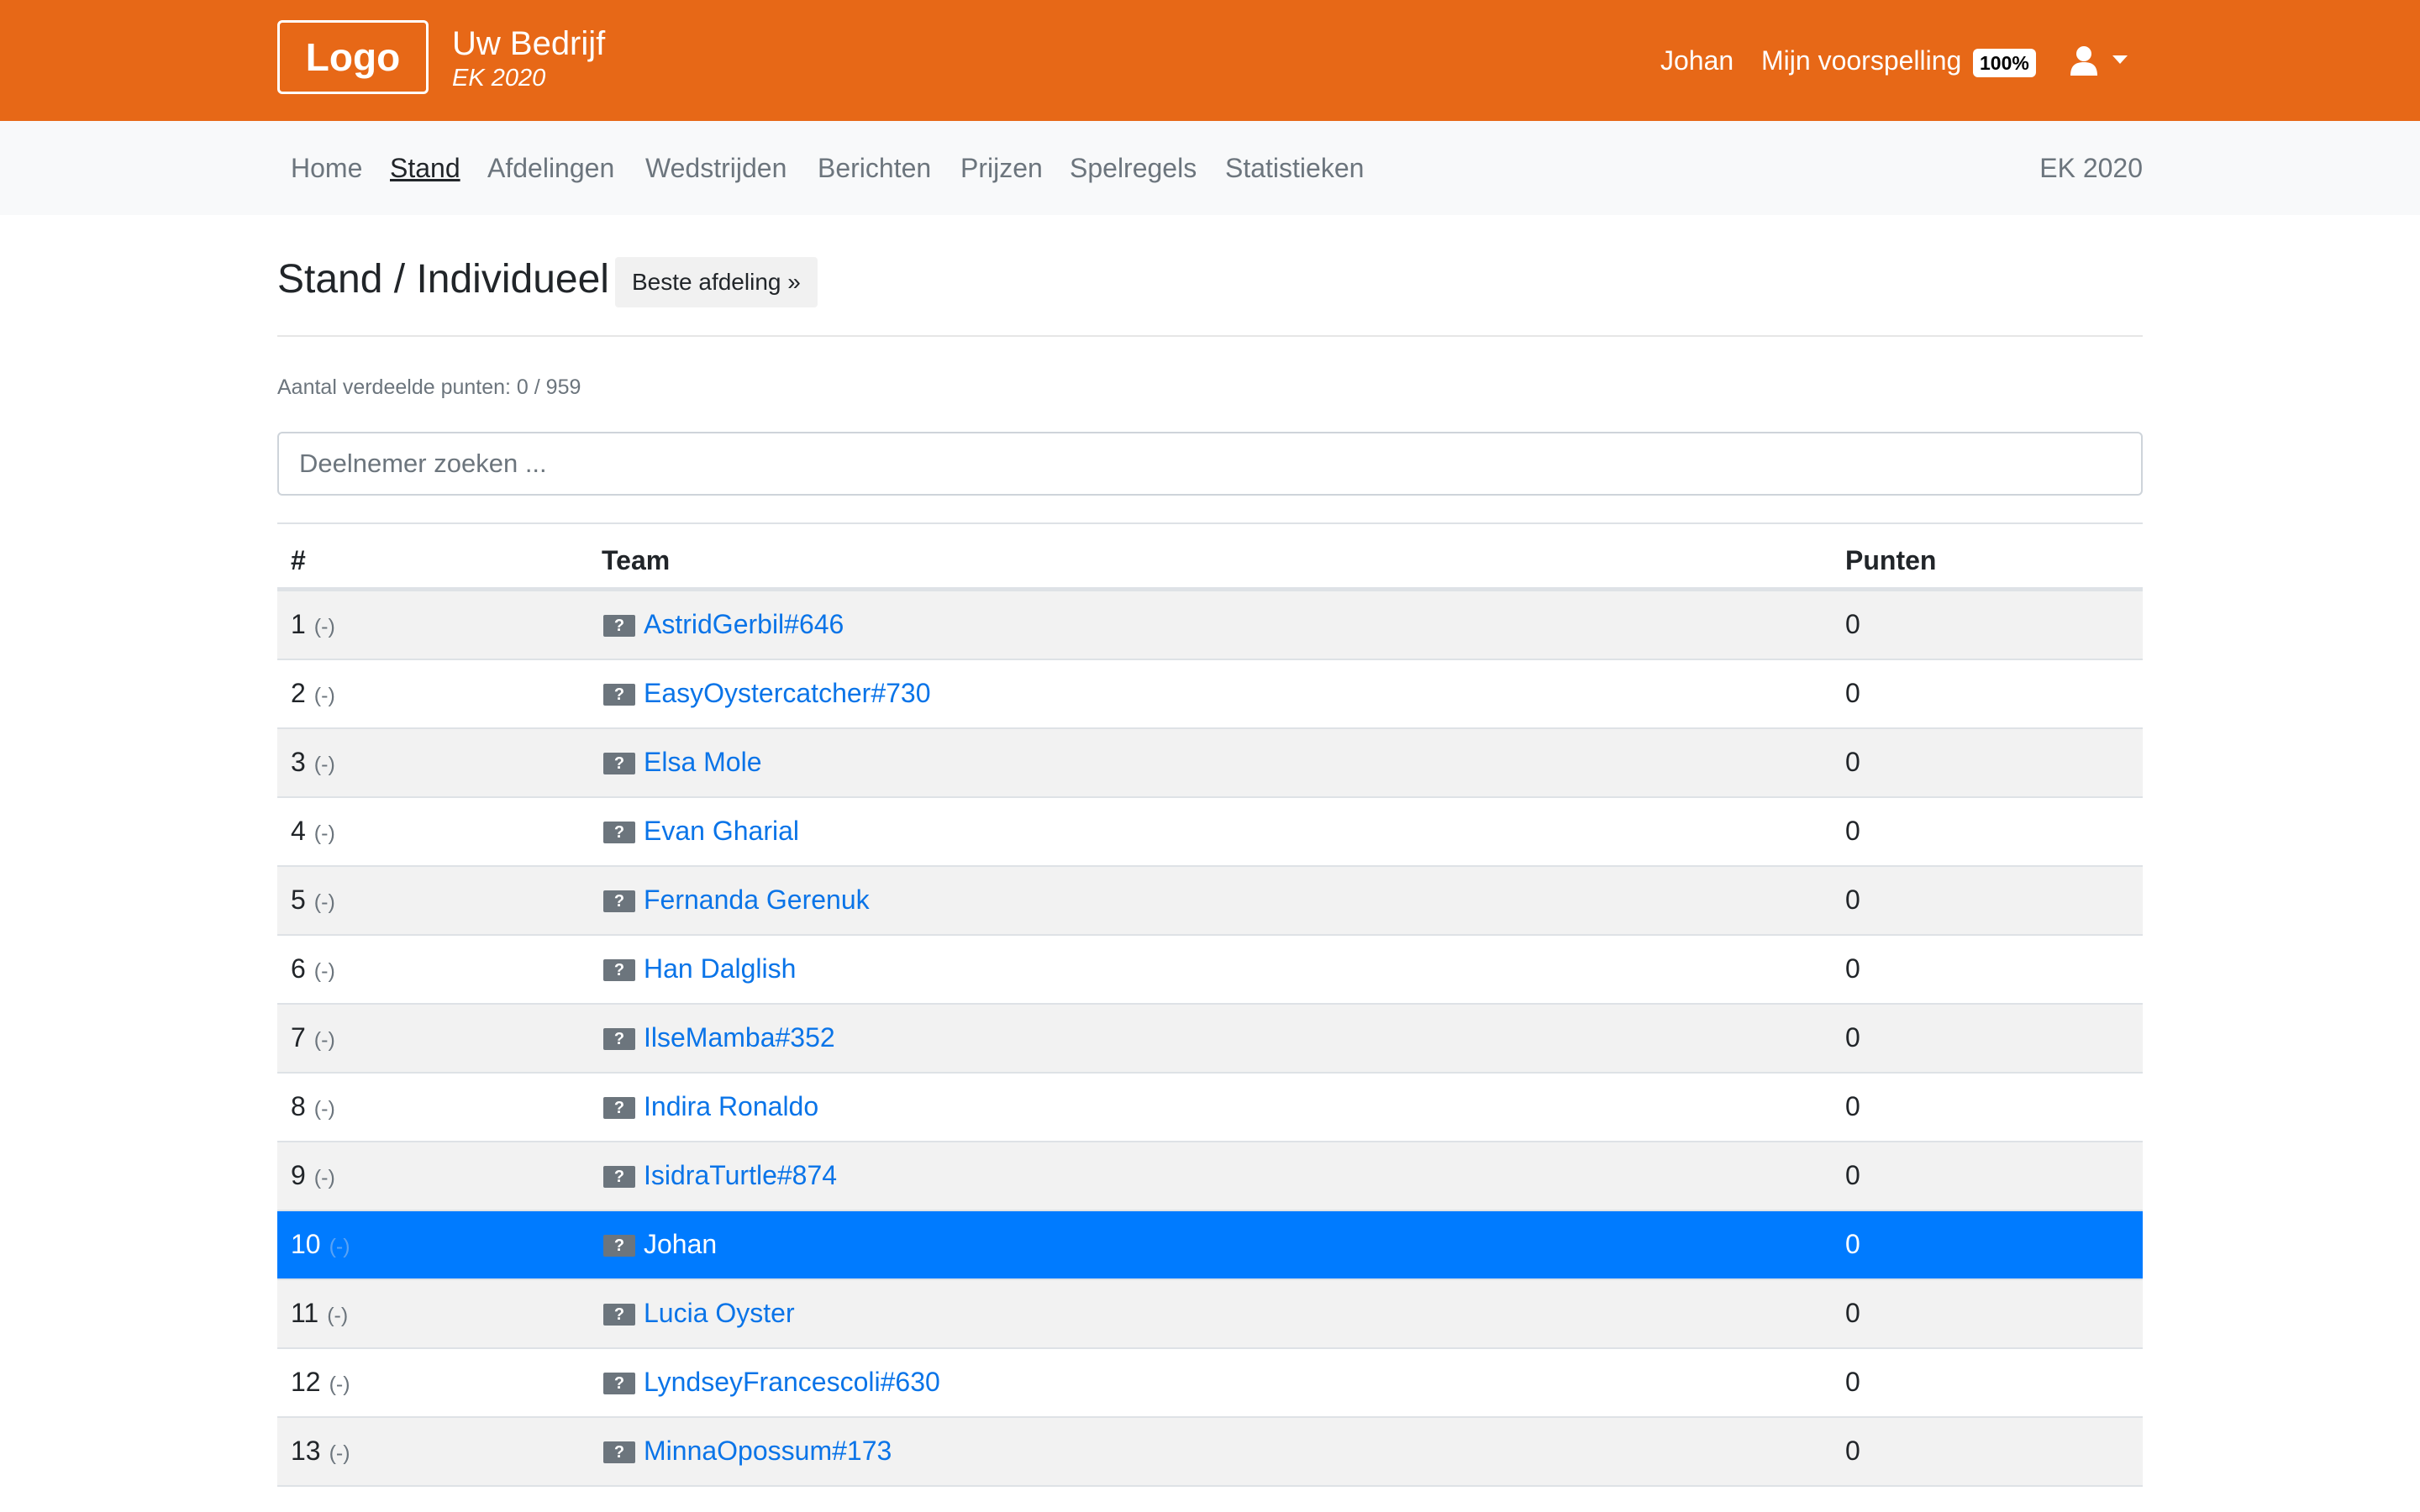 This screenshot has width=2420, height=1512. What do you see at coordinates (299, 560) in the screenshot?
I see `header-rank: #` at bounding box center [299, 560].